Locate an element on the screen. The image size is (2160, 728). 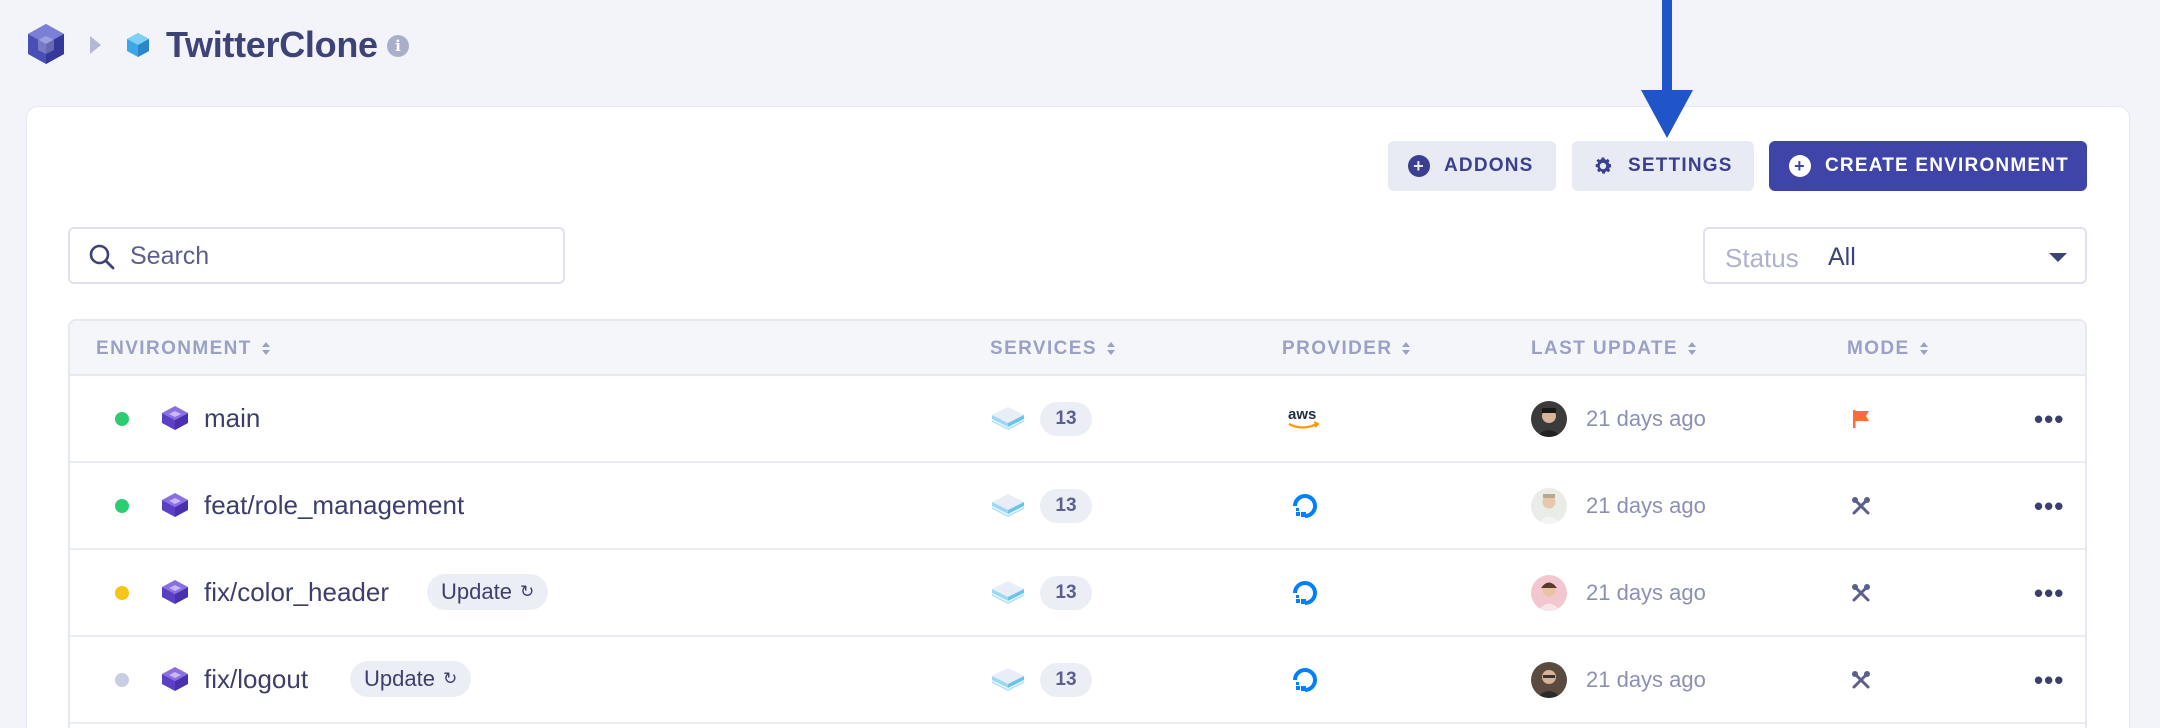
project-icon is located at coordinates (138, 45).